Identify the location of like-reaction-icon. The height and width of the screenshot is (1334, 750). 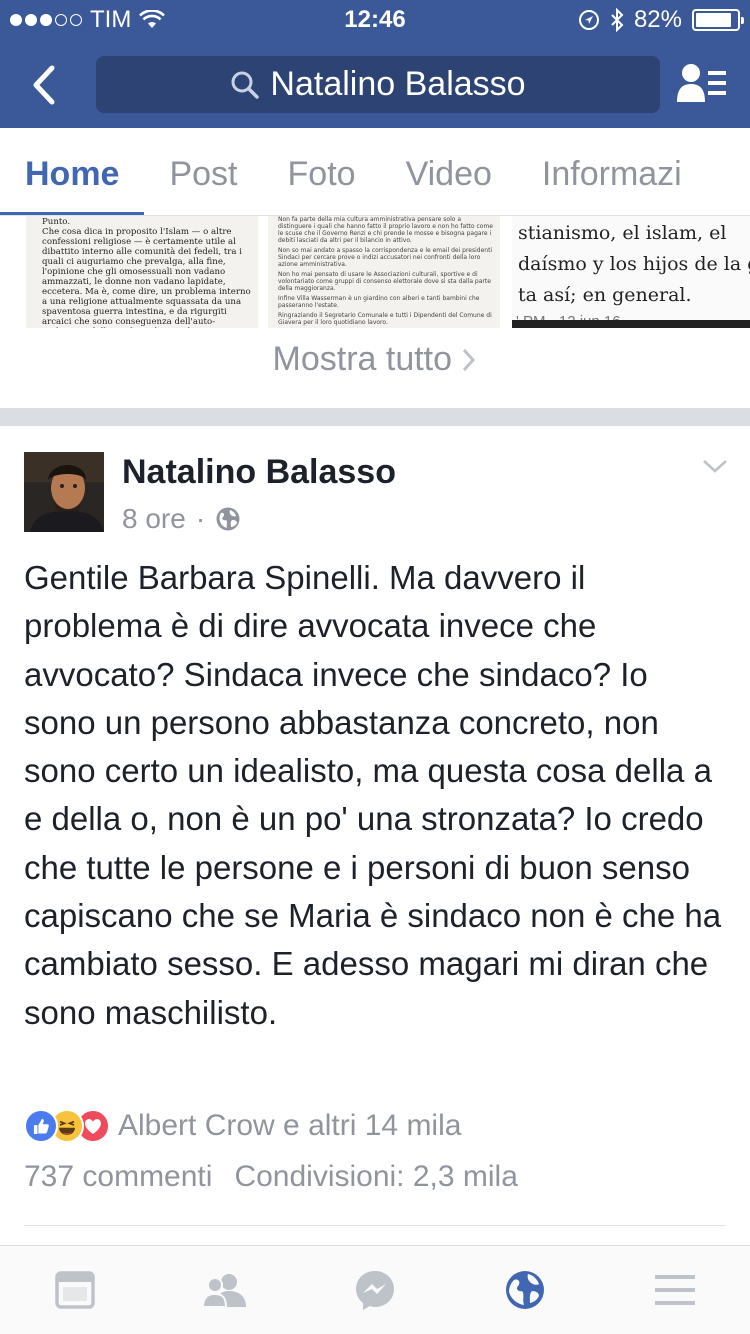
(41, 1126).